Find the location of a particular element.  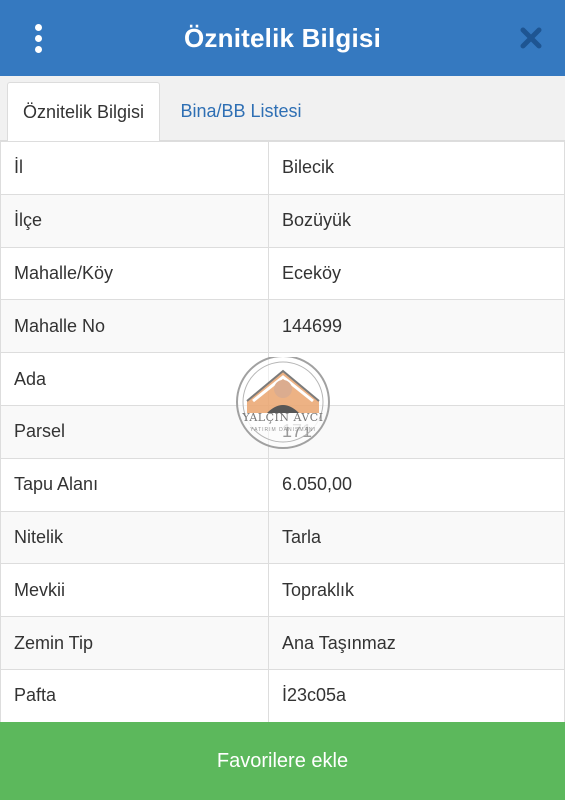

attribute-key: İlçe is located at coordinates (134, 220).